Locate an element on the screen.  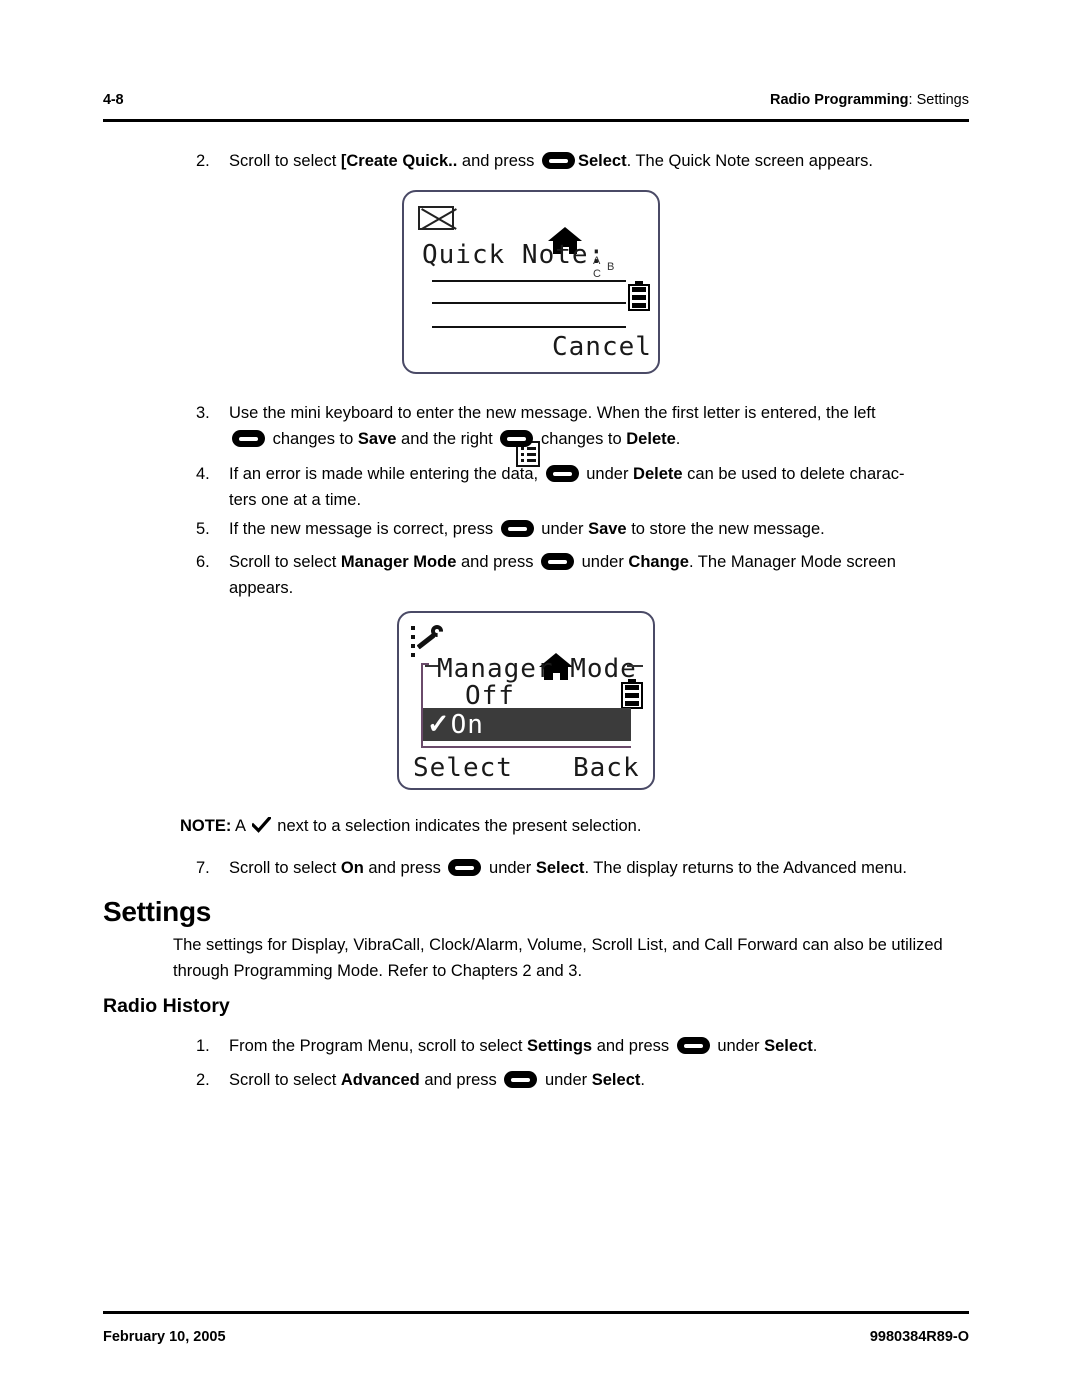
note-text-1: A is located at coordinates (240, 826).